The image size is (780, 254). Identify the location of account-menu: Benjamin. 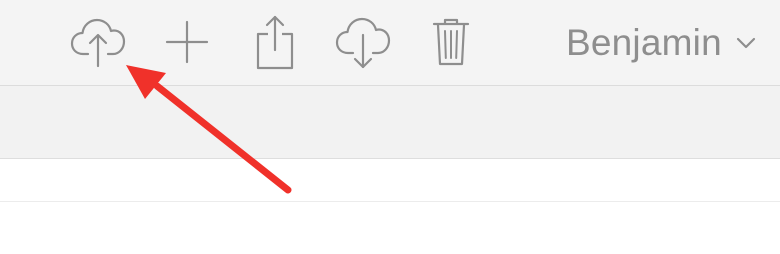
(661, 43).